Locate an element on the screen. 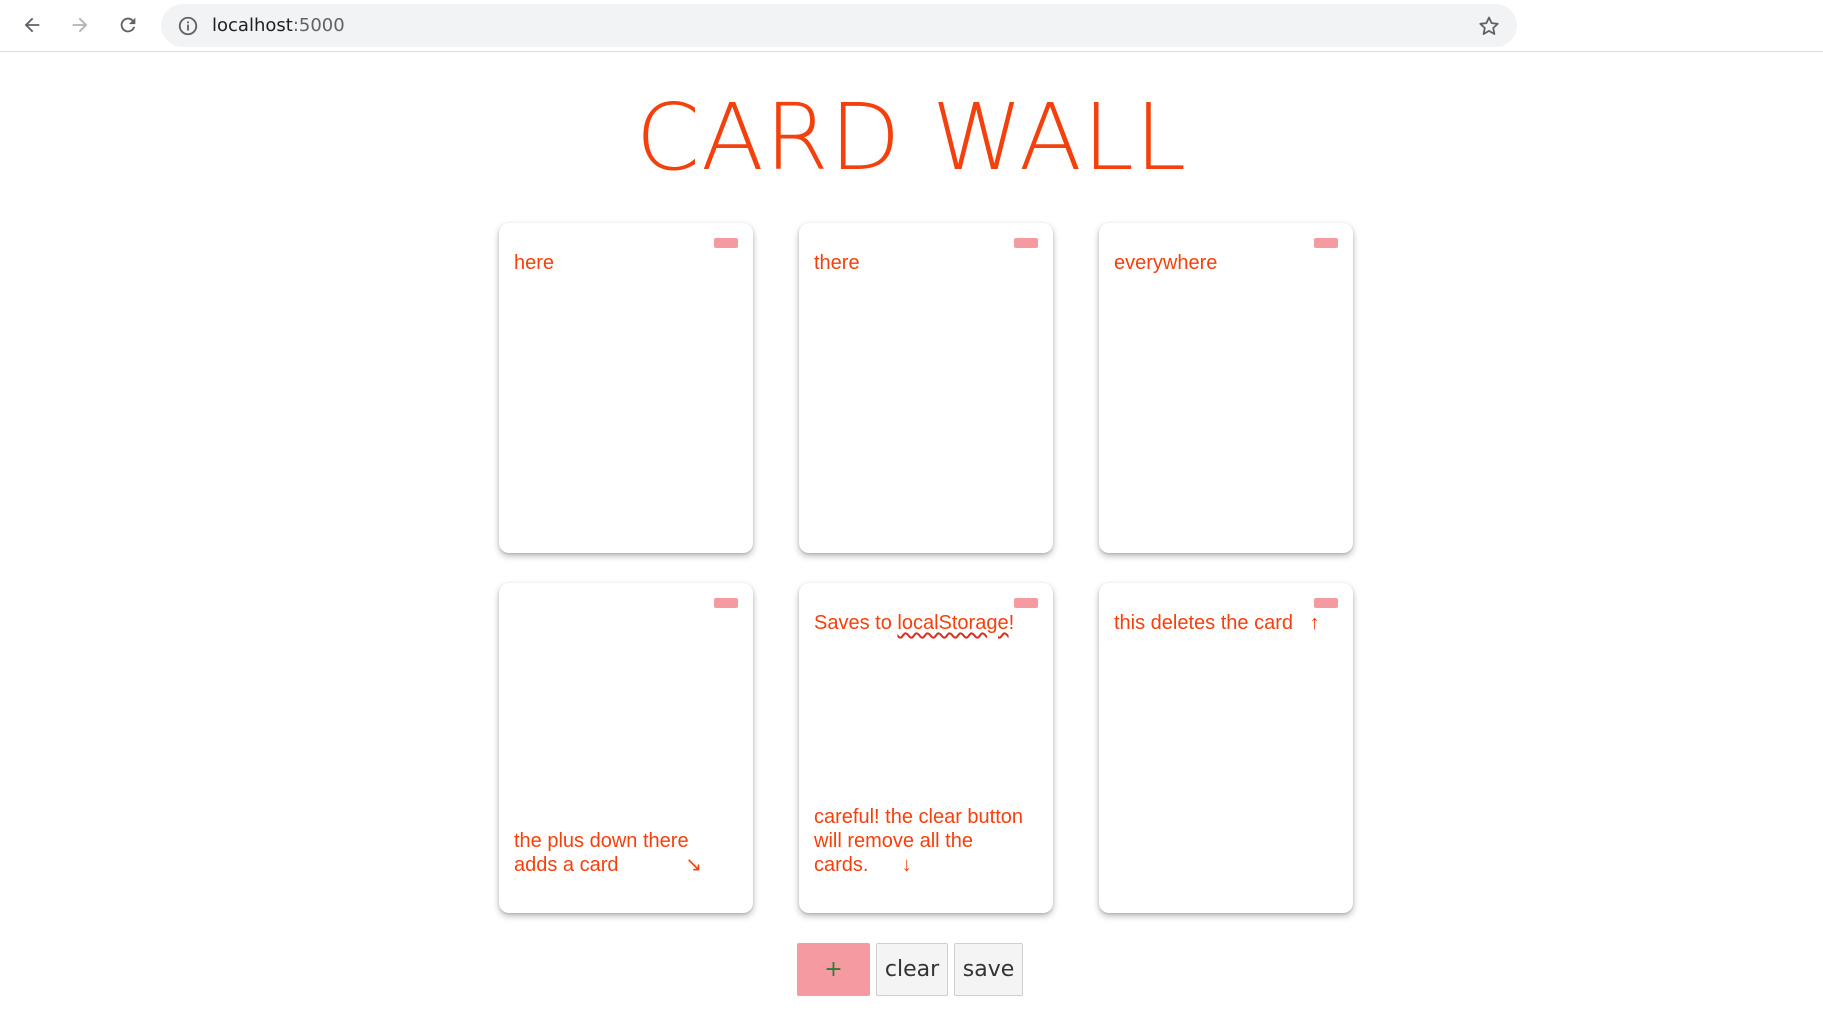 This screenshot has height=1027, width=1823. page-title: CARD WALL is located at coordinates (911, 137).